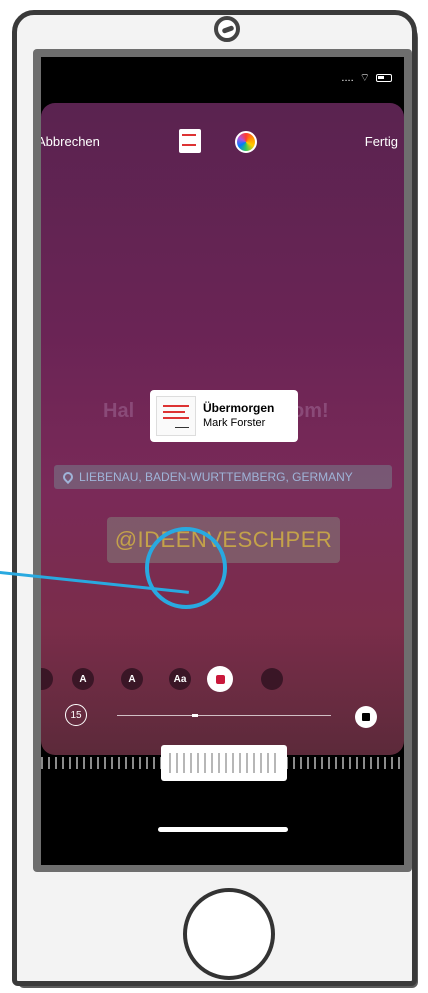 The width and height of the screenshot is (428, 993). Describe the element at coordinates (195, 715) in the screenshot. I see `playback-position` at that location.